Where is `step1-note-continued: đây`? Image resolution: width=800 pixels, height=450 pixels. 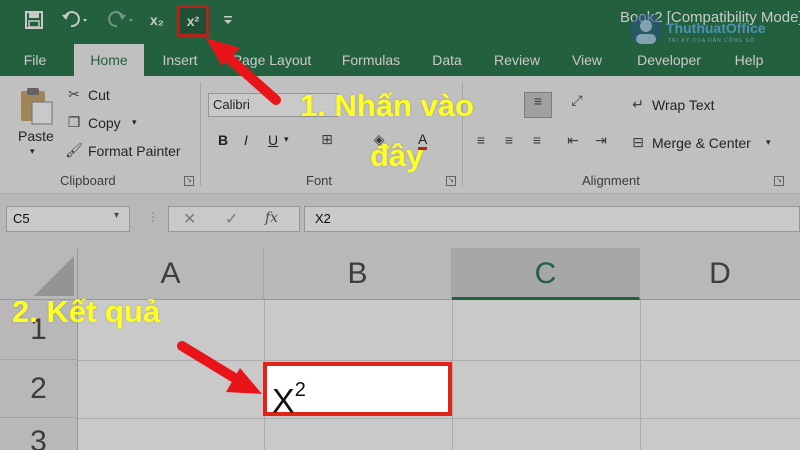 step1-note-continued: đây is located at coordinates (397, 155).